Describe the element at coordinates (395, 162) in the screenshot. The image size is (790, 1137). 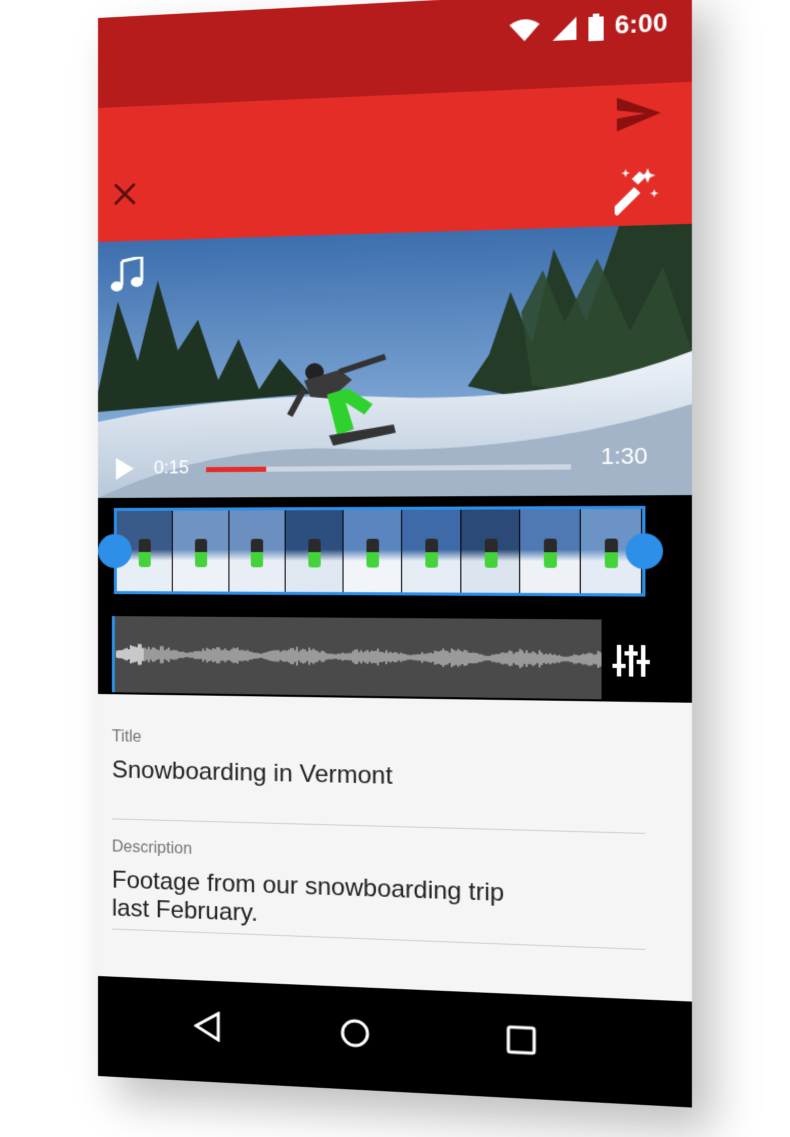
I see `app-bar` at that location.